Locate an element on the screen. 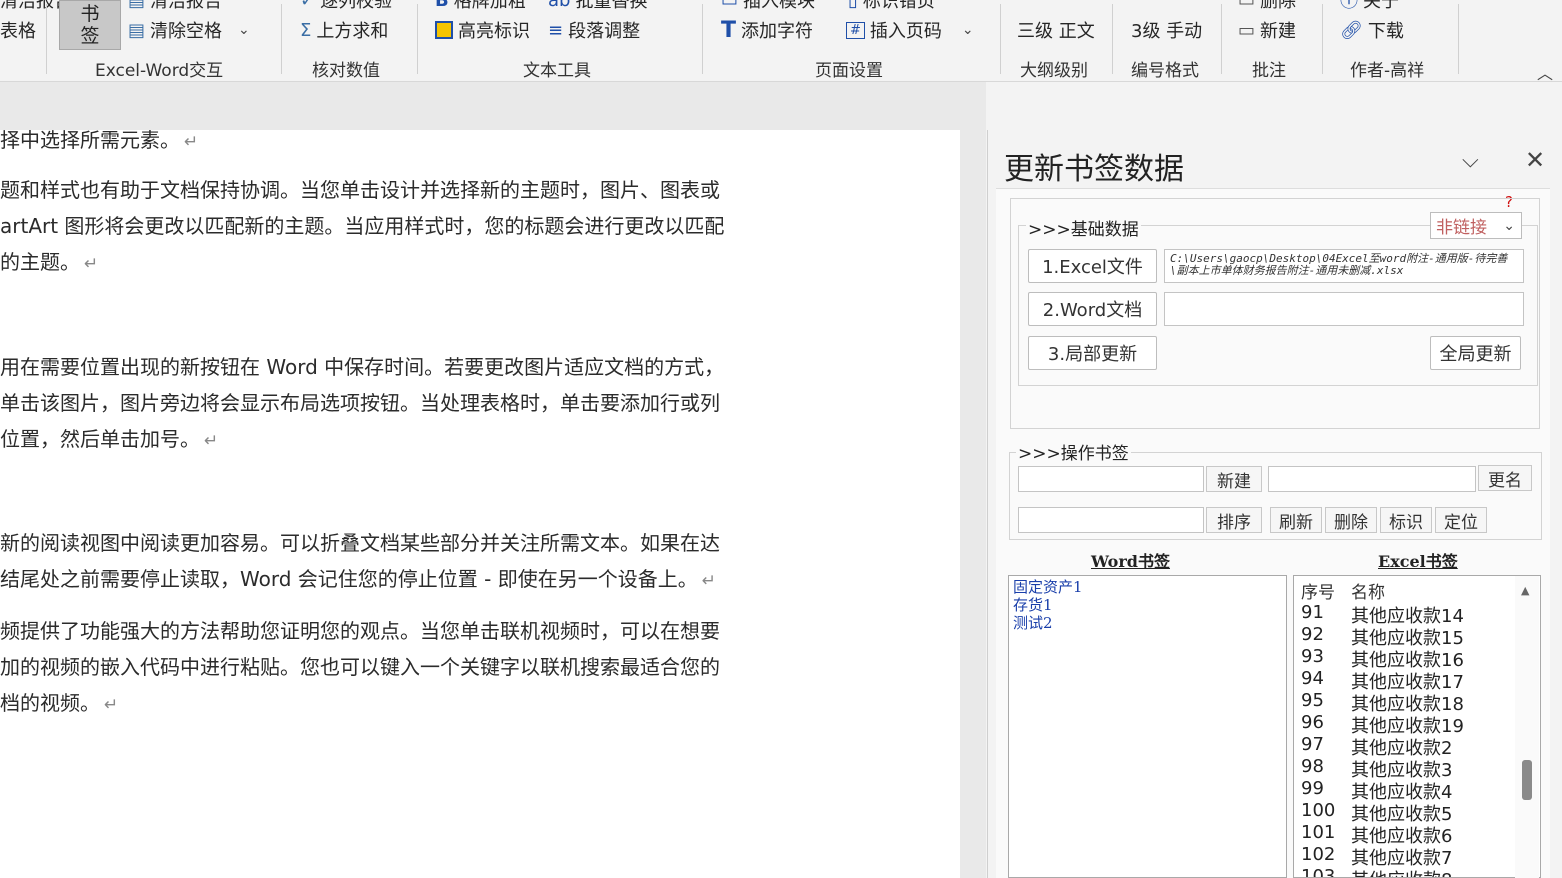 Image resolution: width=1562 pixels, height=878 pixels. list-item: 101 其他应收款6 is located at coordinates (1404, 834).